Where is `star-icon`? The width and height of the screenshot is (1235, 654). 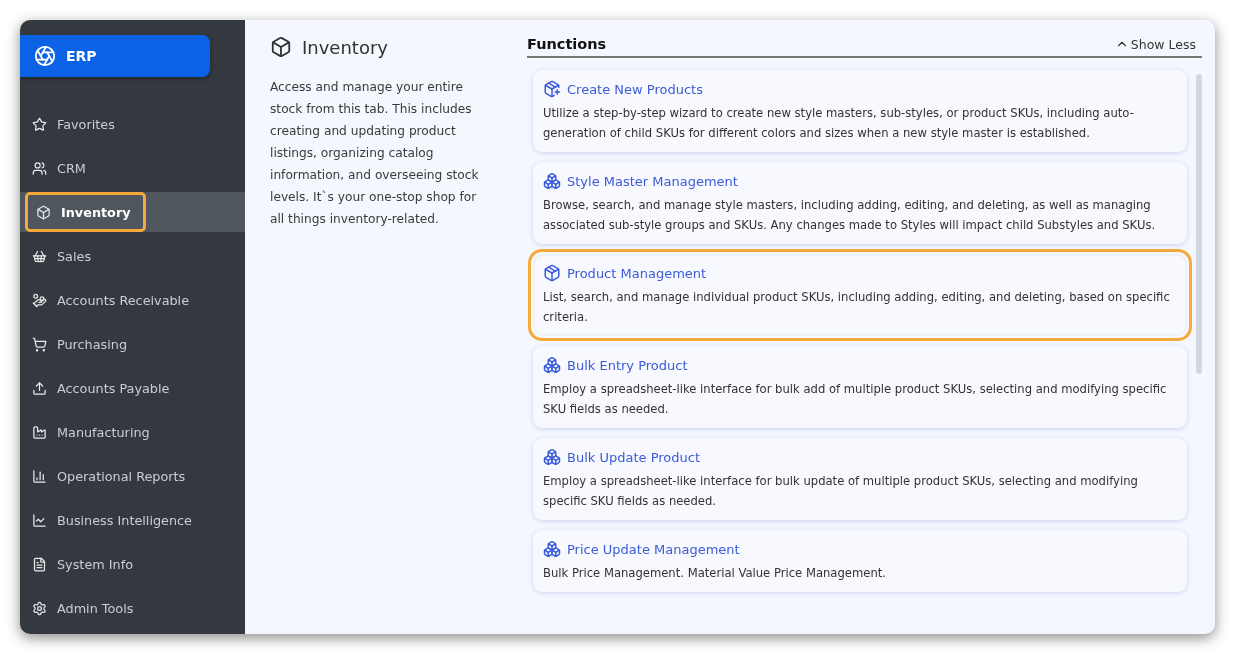 star-icon is located at coordinates (39, 124).